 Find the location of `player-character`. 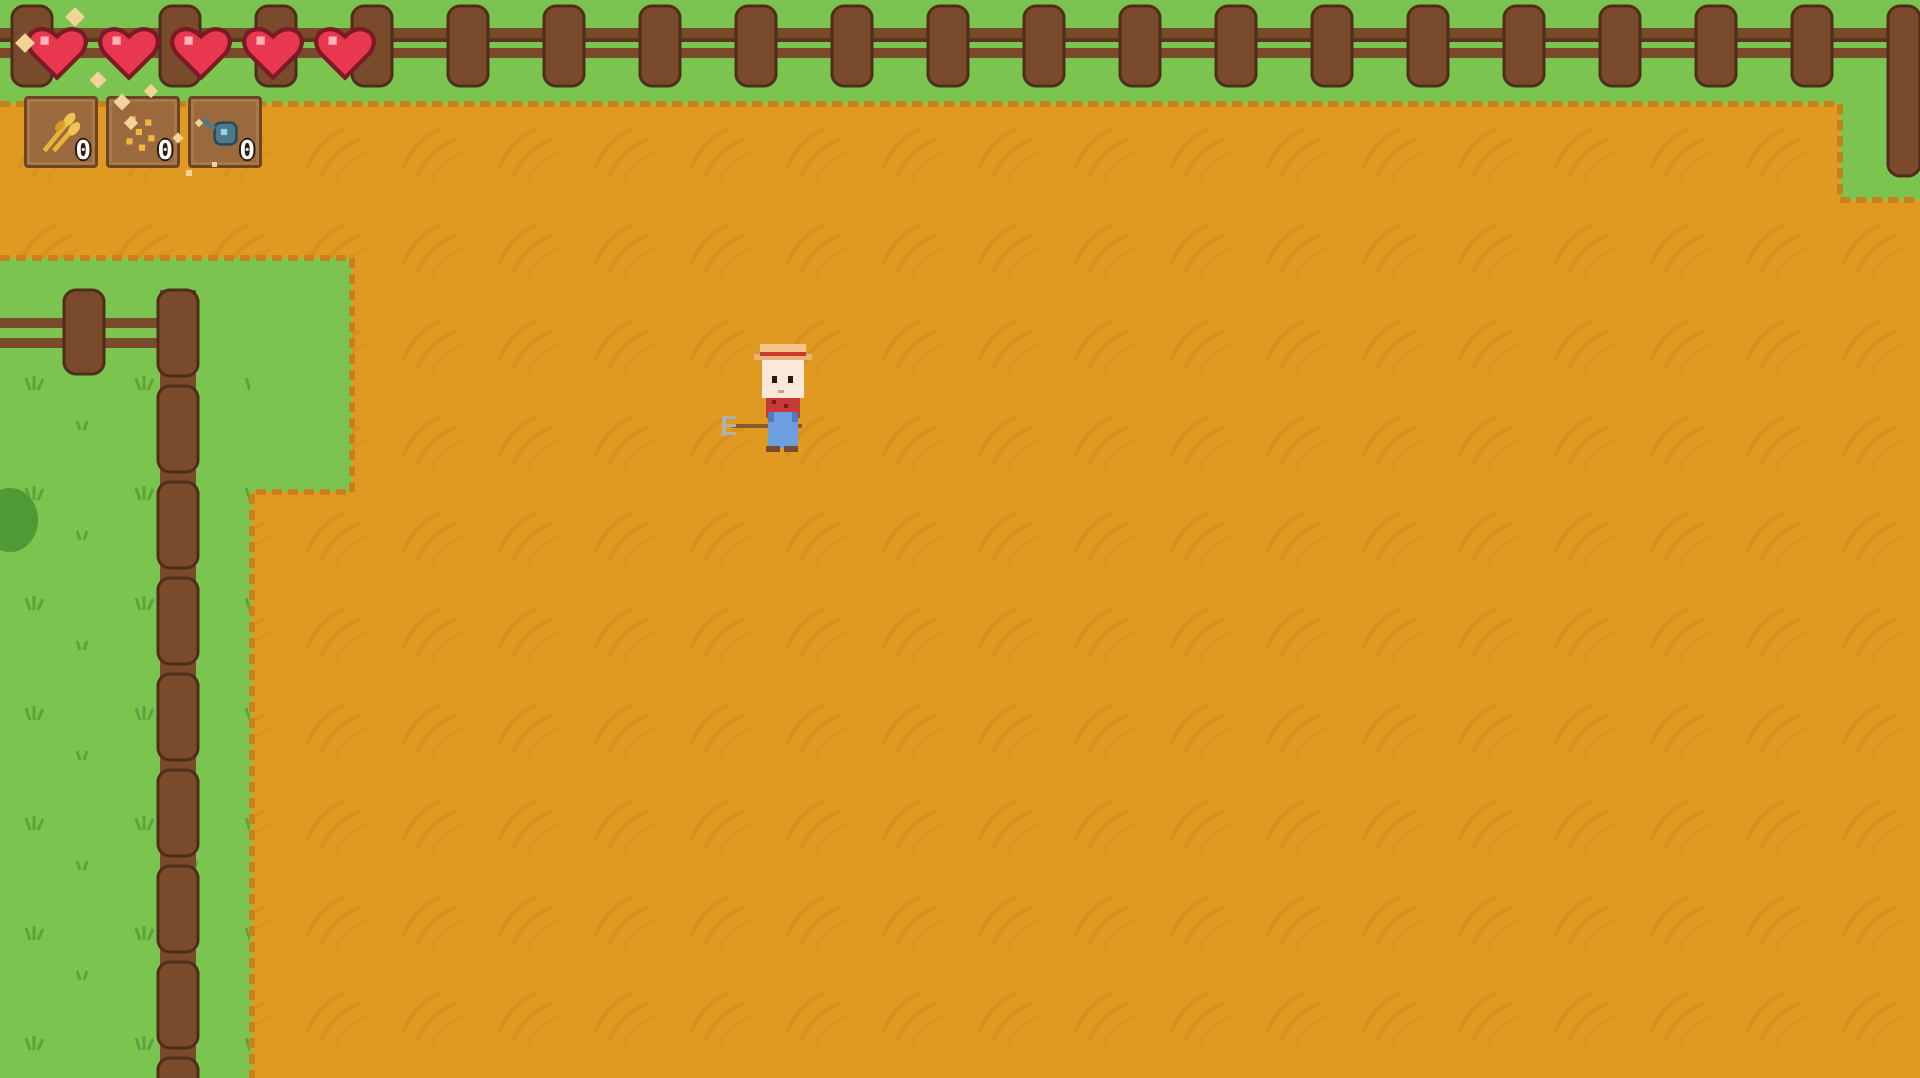

player-character is located at coordinates (777, 410).